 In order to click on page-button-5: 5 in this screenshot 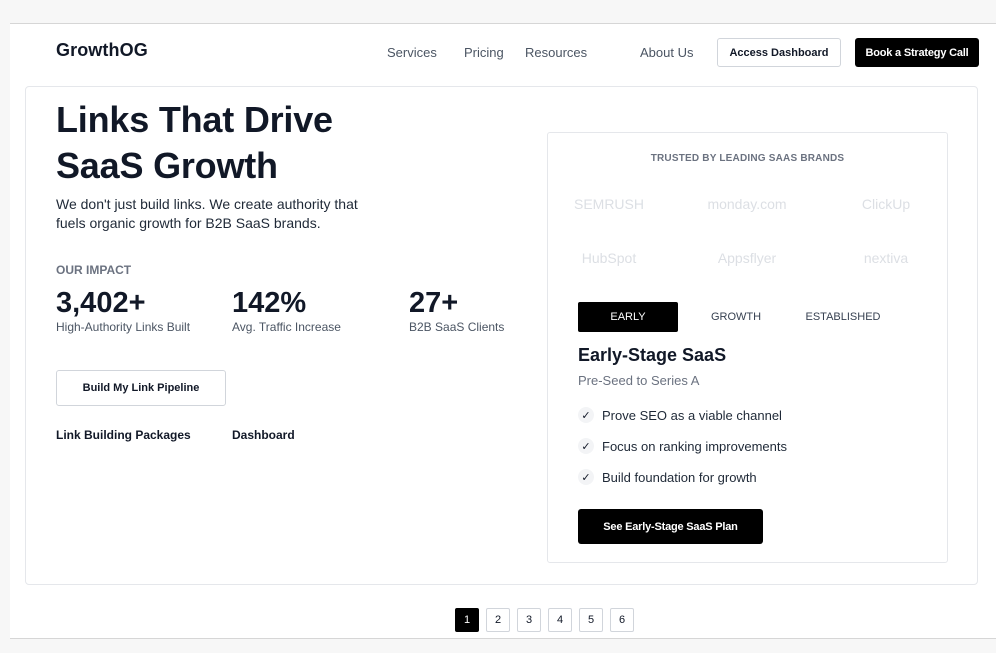, I will do `click(591, 620)`.